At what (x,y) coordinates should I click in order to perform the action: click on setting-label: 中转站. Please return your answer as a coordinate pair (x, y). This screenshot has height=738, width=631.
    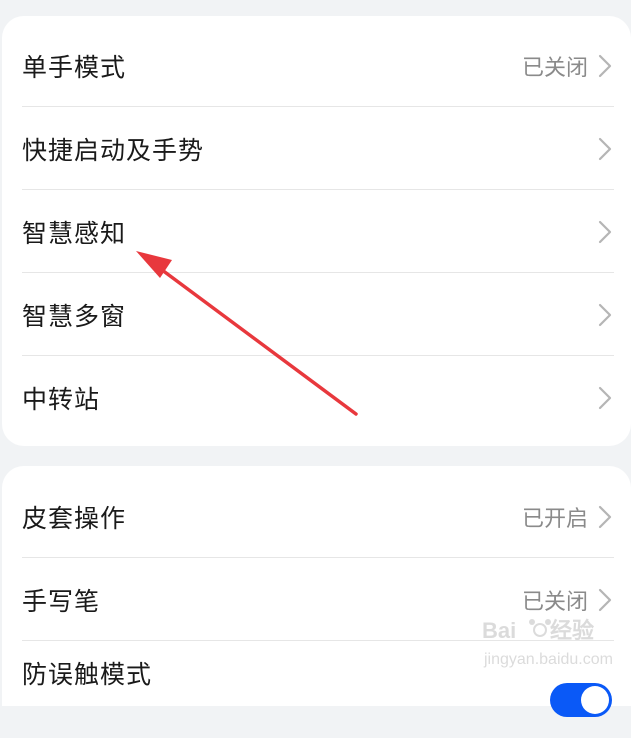
    Looking at the image, I should click on (61, 399).